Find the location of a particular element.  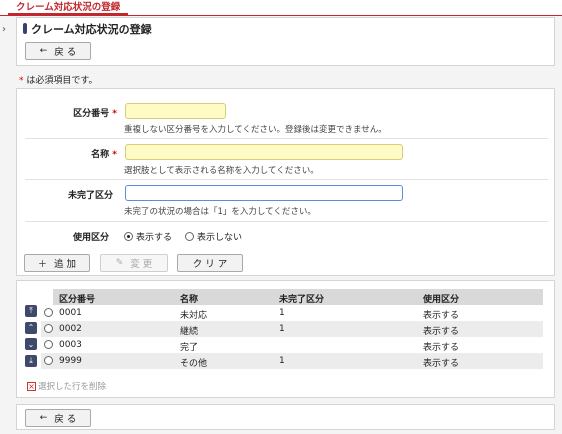

back-button-bottom: ← 戻 る is located at coordinates (58, 418).